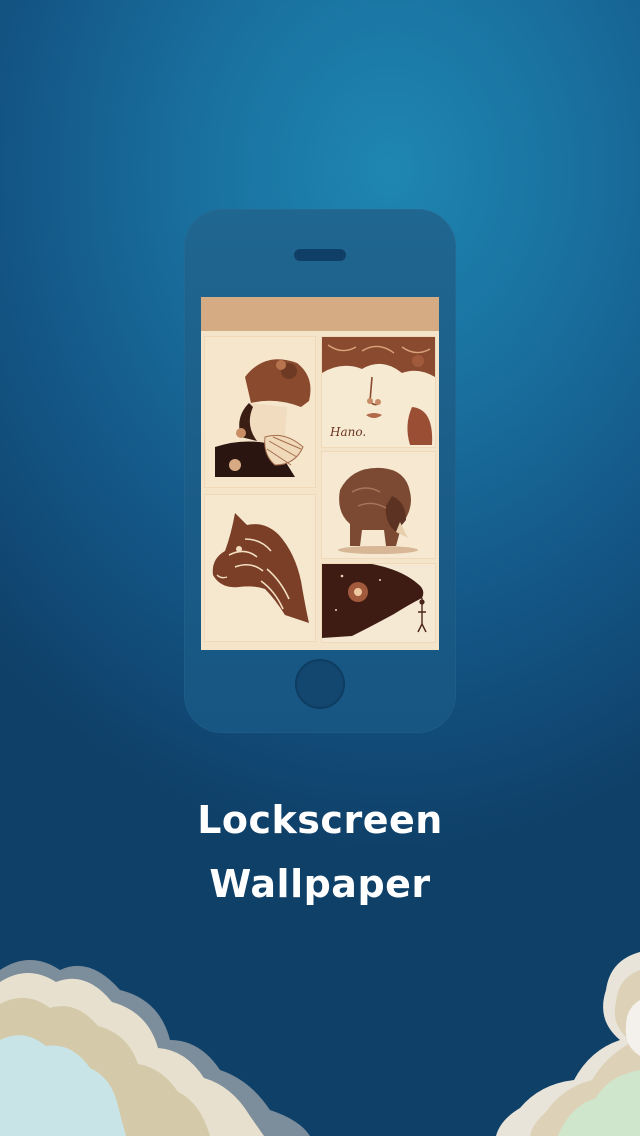 This screenshot has height=1136, width=640. What do you see at coordinates (320, 820) in the screenshot?
I see `caption-line-1: Lockscreen` at bounding box center [320, 820].